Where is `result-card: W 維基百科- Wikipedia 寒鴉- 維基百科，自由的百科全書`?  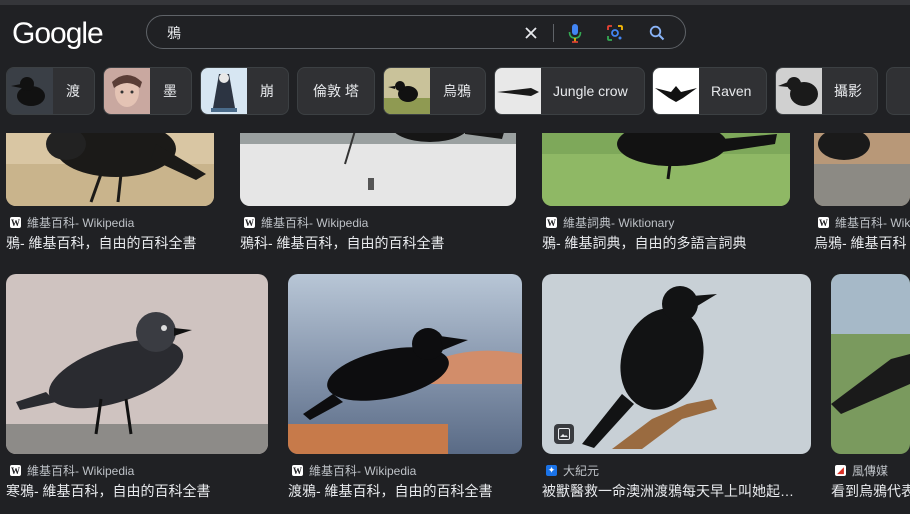
result-card: W 維基百科- Wikipedia 寒鴉- 維基百科，自由的百科全書 is located at coordinates (137, 389).